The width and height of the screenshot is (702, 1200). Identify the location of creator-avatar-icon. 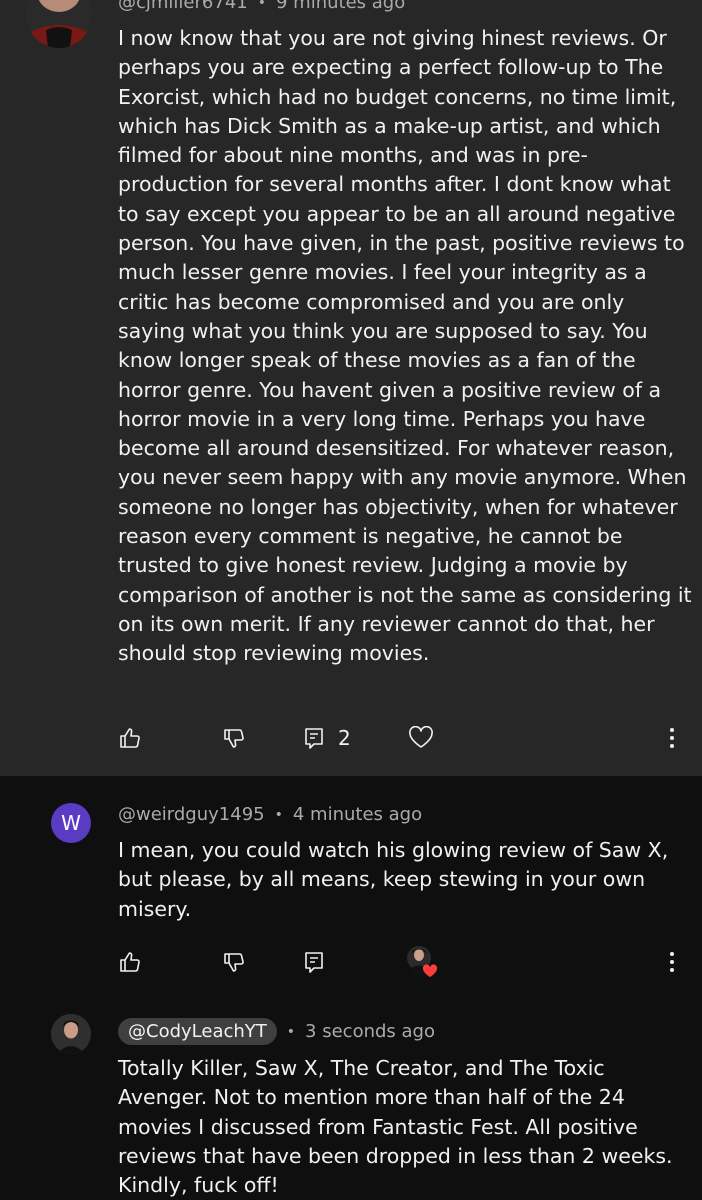
(422, 961).